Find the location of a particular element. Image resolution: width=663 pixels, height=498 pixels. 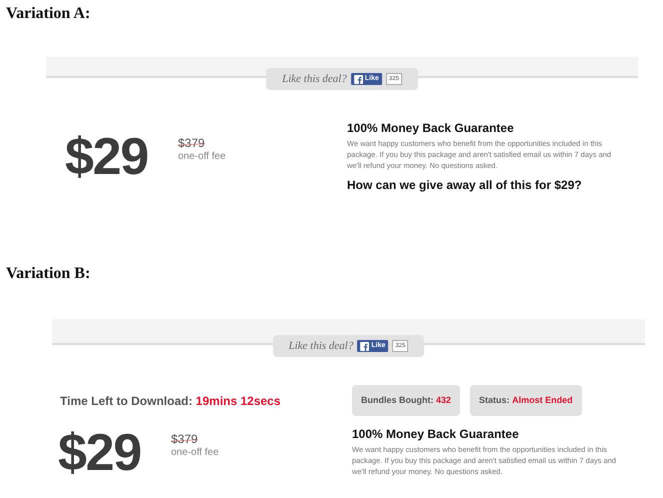

variation-heading: Variation A: is located at coordinates (48, 14).